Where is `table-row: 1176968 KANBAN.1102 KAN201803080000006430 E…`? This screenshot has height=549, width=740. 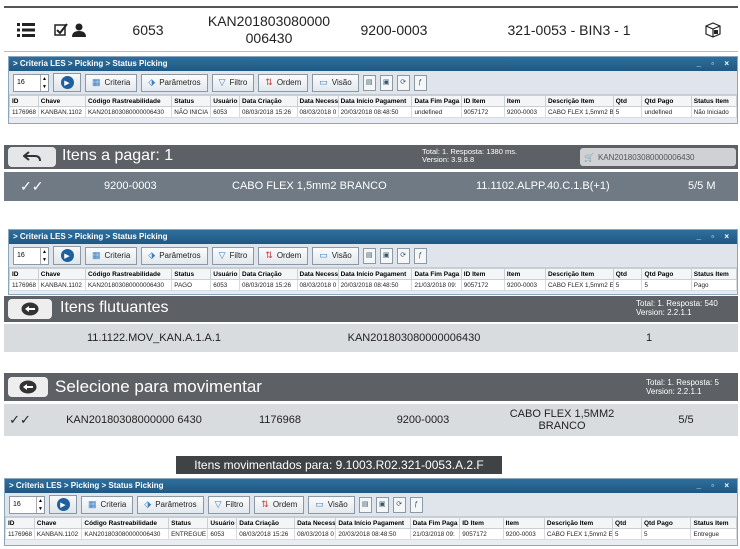
table-row: 1176968 KANBAN.1102 KAN201803080000006430 E… is located at coordinates (371, 534).